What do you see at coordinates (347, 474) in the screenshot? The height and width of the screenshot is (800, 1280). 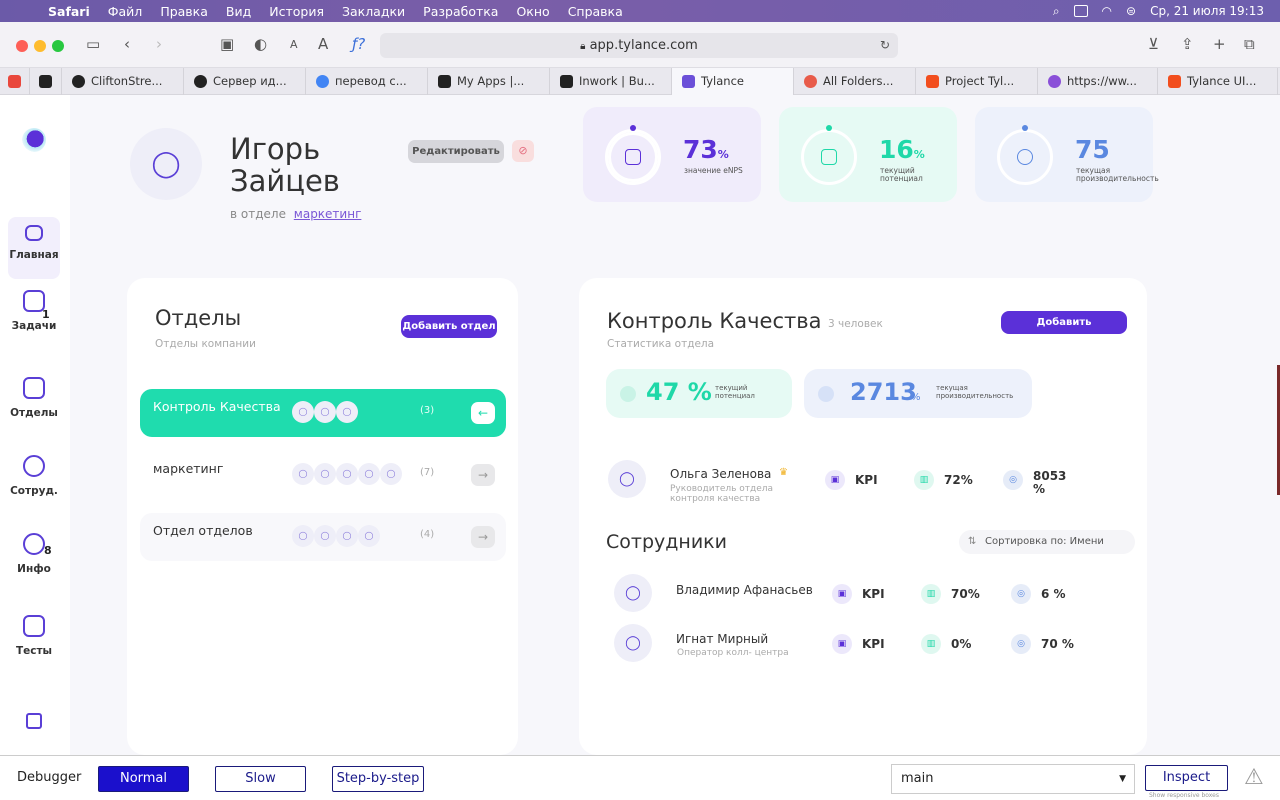 I see `department-avatars: ◯ ◯ ◯ ◯ ◯` at bounding box center [347, 474].